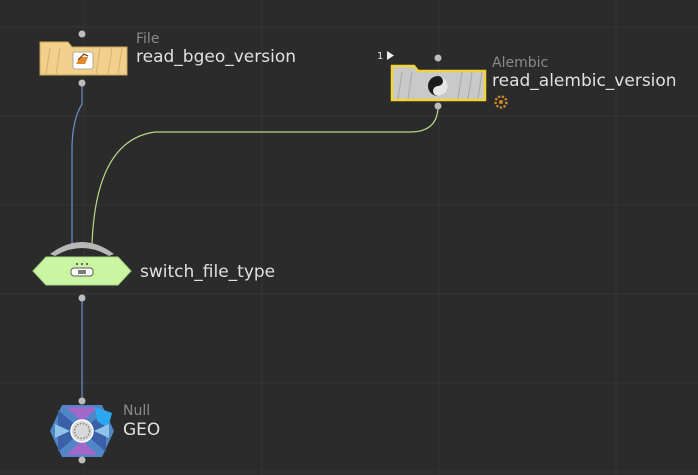 The image size is (698, 475). What do you see at coordinates (438, 106) in the screenshot?
I see `alembic-output-connector` at bounding box center [438, 106].